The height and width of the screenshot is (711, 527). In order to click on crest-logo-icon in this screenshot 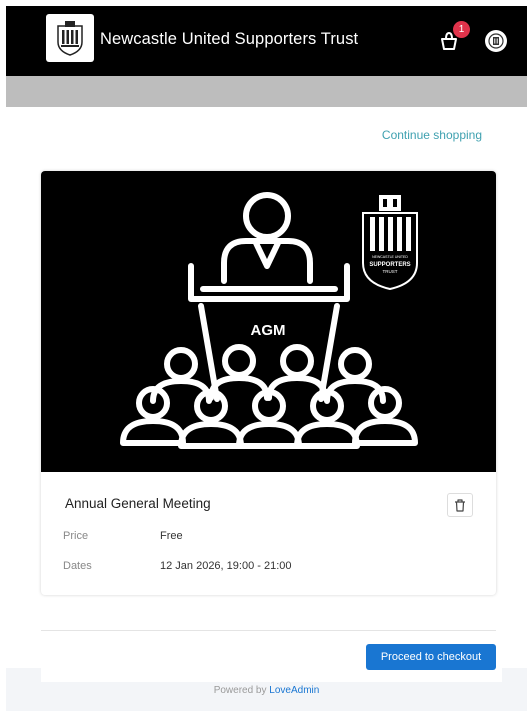, I will do `click(70, 38)`.